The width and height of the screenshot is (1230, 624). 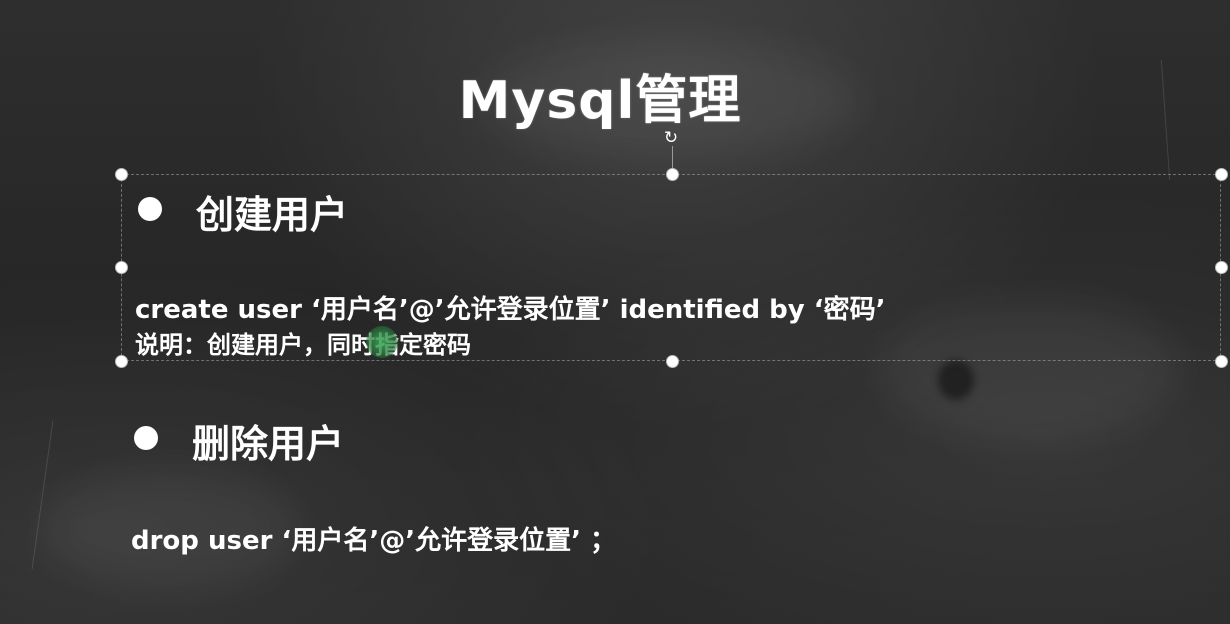 What do you see at coordinates (268, 444) in the screenshot?
I see `section-heading-drop-user: 删除用户` at bounding box center [268, 444].